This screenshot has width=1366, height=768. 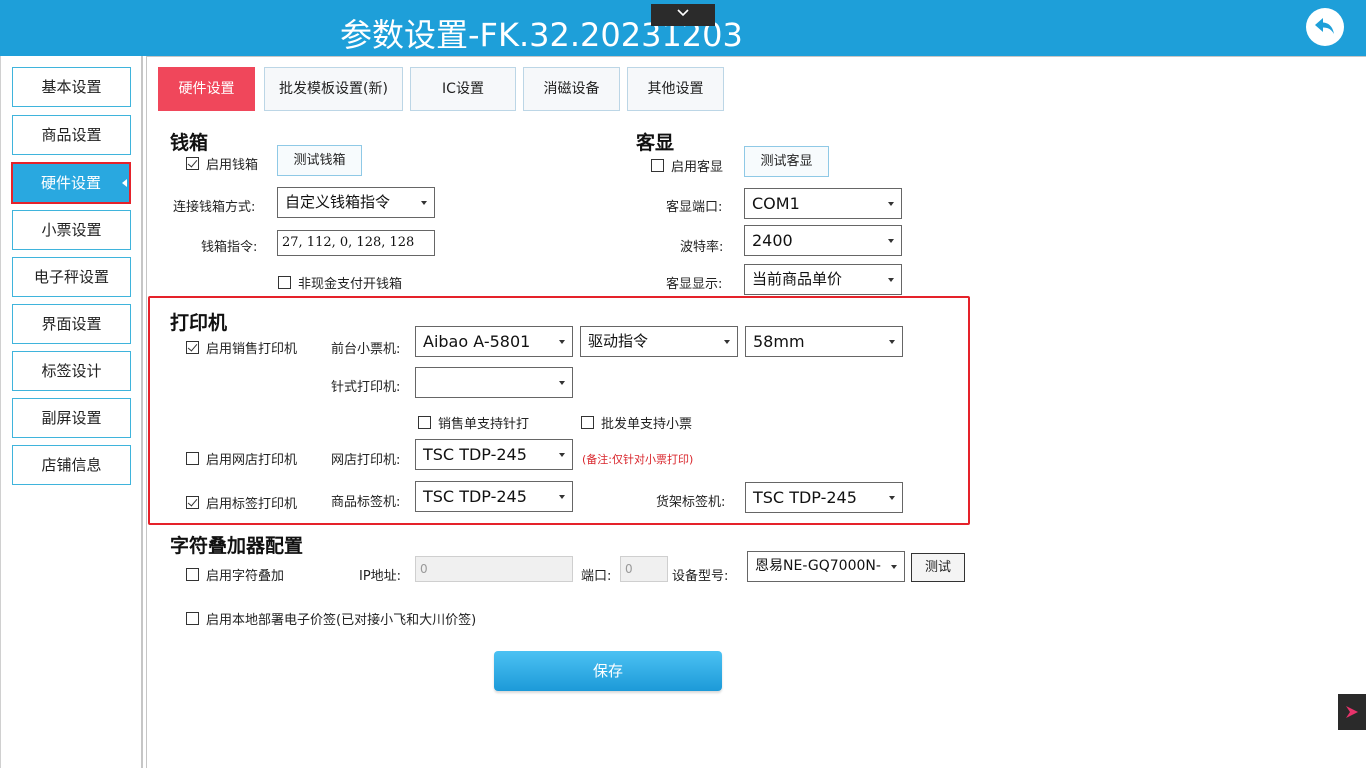 I want to click on label-printer-enable-checkbox: 启用标签打印机, so click(x=241, y=502).